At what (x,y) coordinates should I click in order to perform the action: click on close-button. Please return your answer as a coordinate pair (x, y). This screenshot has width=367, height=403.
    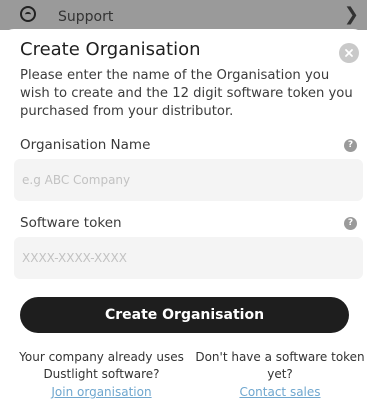
    Looking at the image, I should click on (349, 53).